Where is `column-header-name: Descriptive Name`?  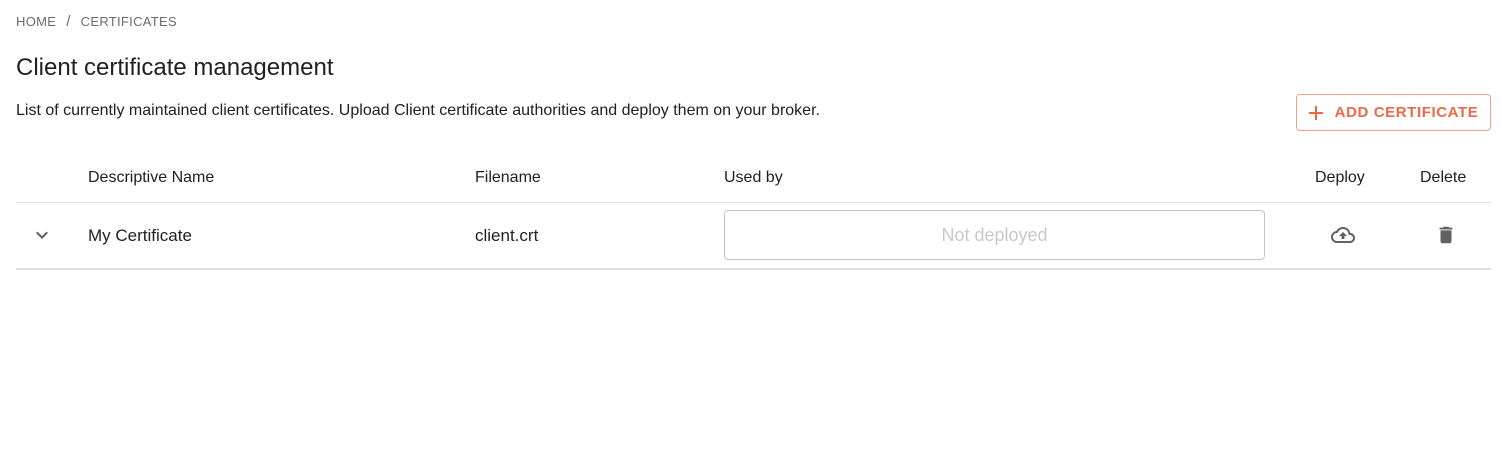
column-header-name: Descriptive Name is located at coordinates (151, 177).